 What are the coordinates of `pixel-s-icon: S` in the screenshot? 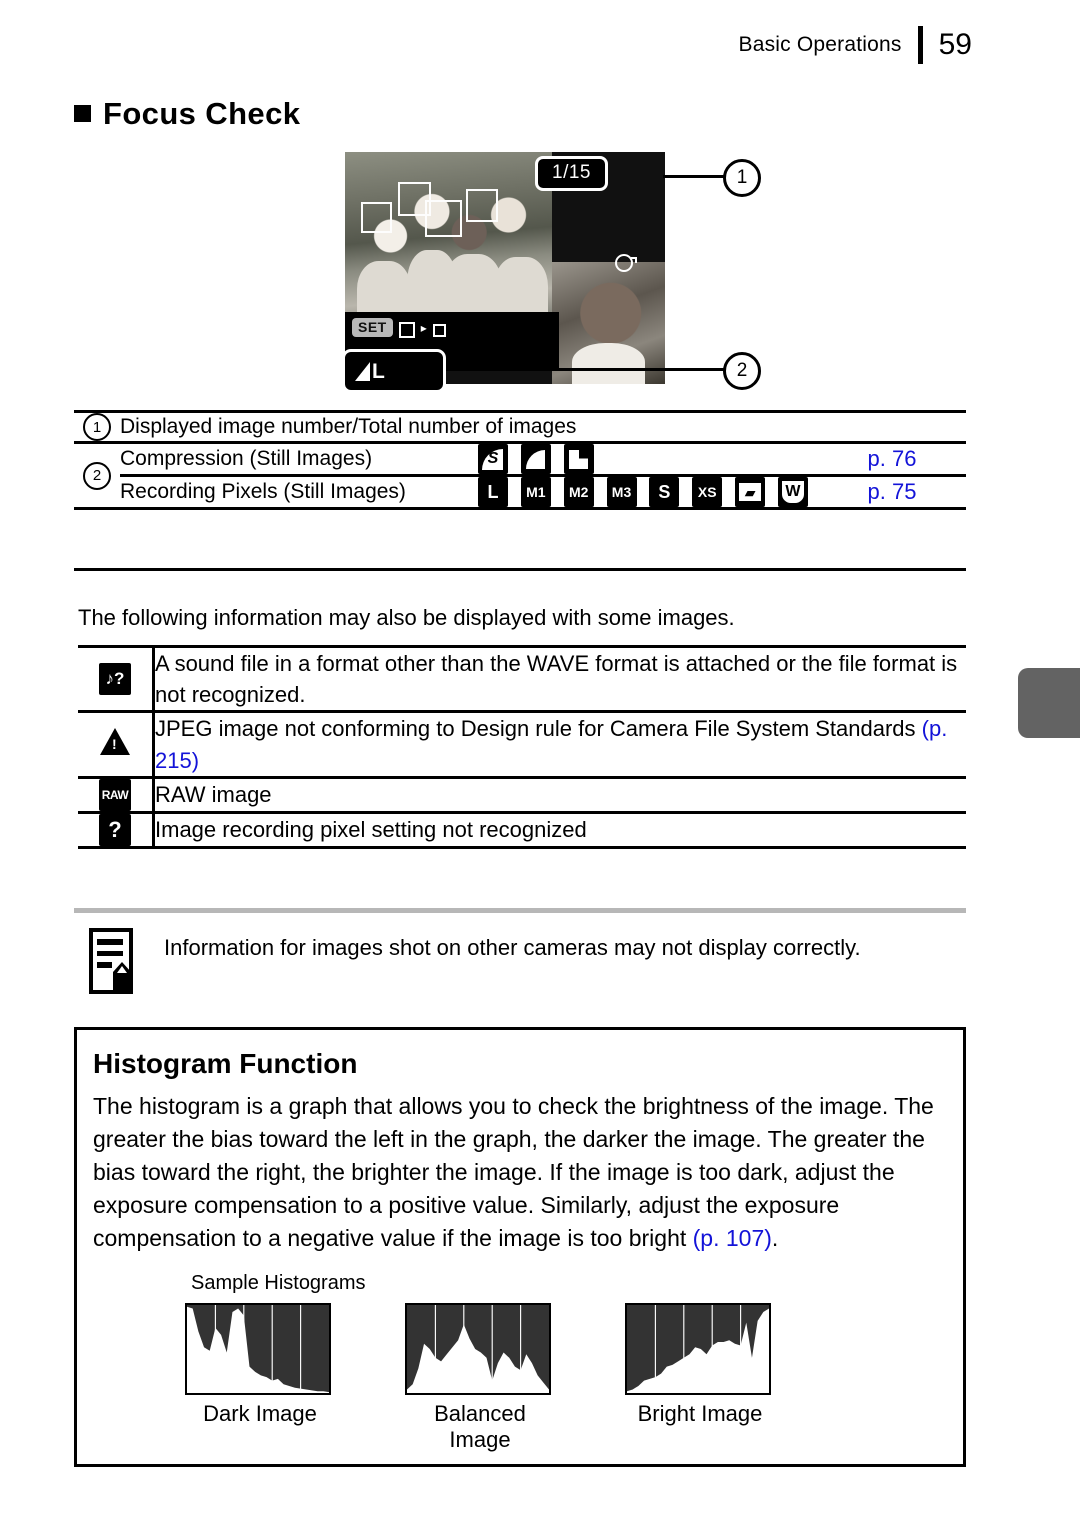 It's located at (664, 492).